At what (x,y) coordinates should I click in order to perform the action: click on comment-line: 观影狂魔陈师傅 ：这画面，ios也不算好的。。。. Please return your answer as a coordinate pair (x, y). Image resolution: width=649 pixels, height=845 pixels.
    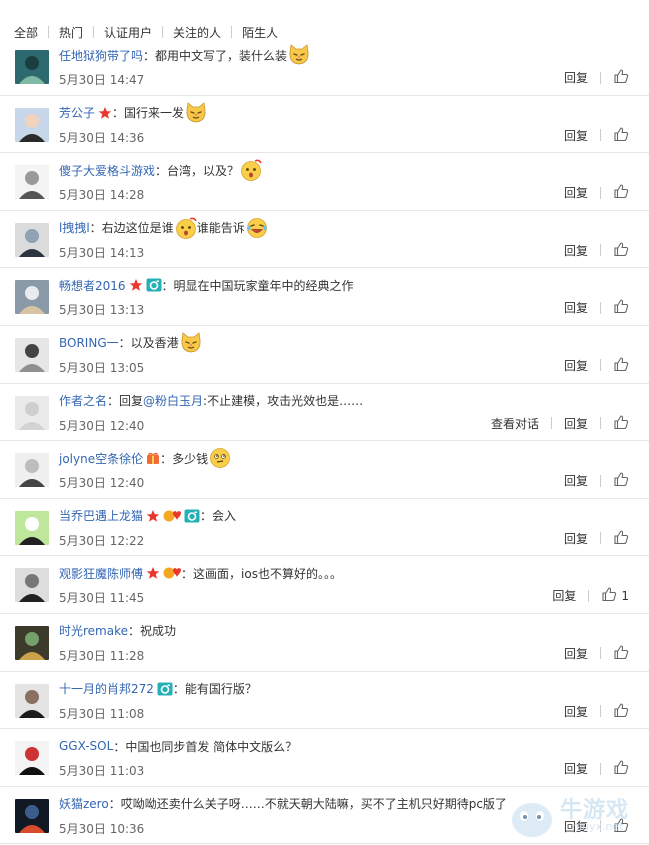
    Looking at the image, I should click on (200, 573).